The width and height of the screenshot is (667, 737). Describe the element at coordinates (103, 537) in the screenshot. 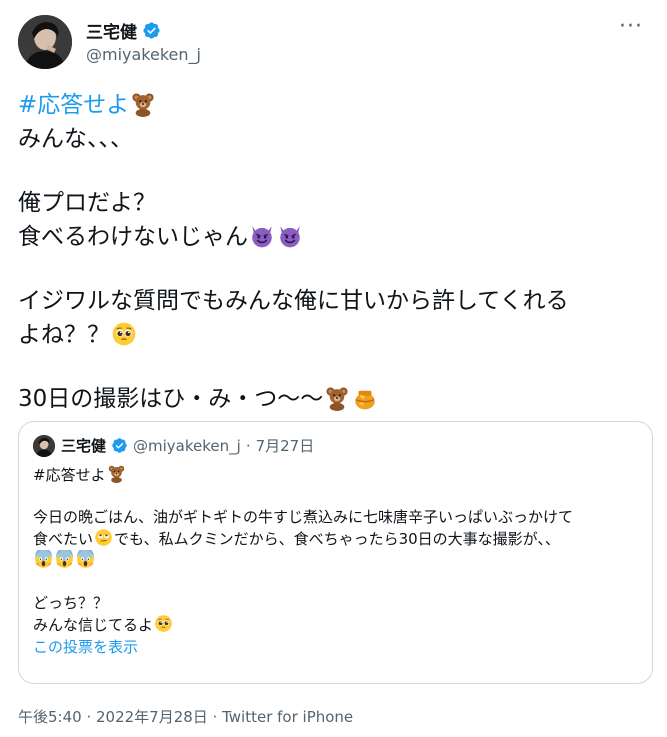

I see `rolling-eyes-emoji` at that location.